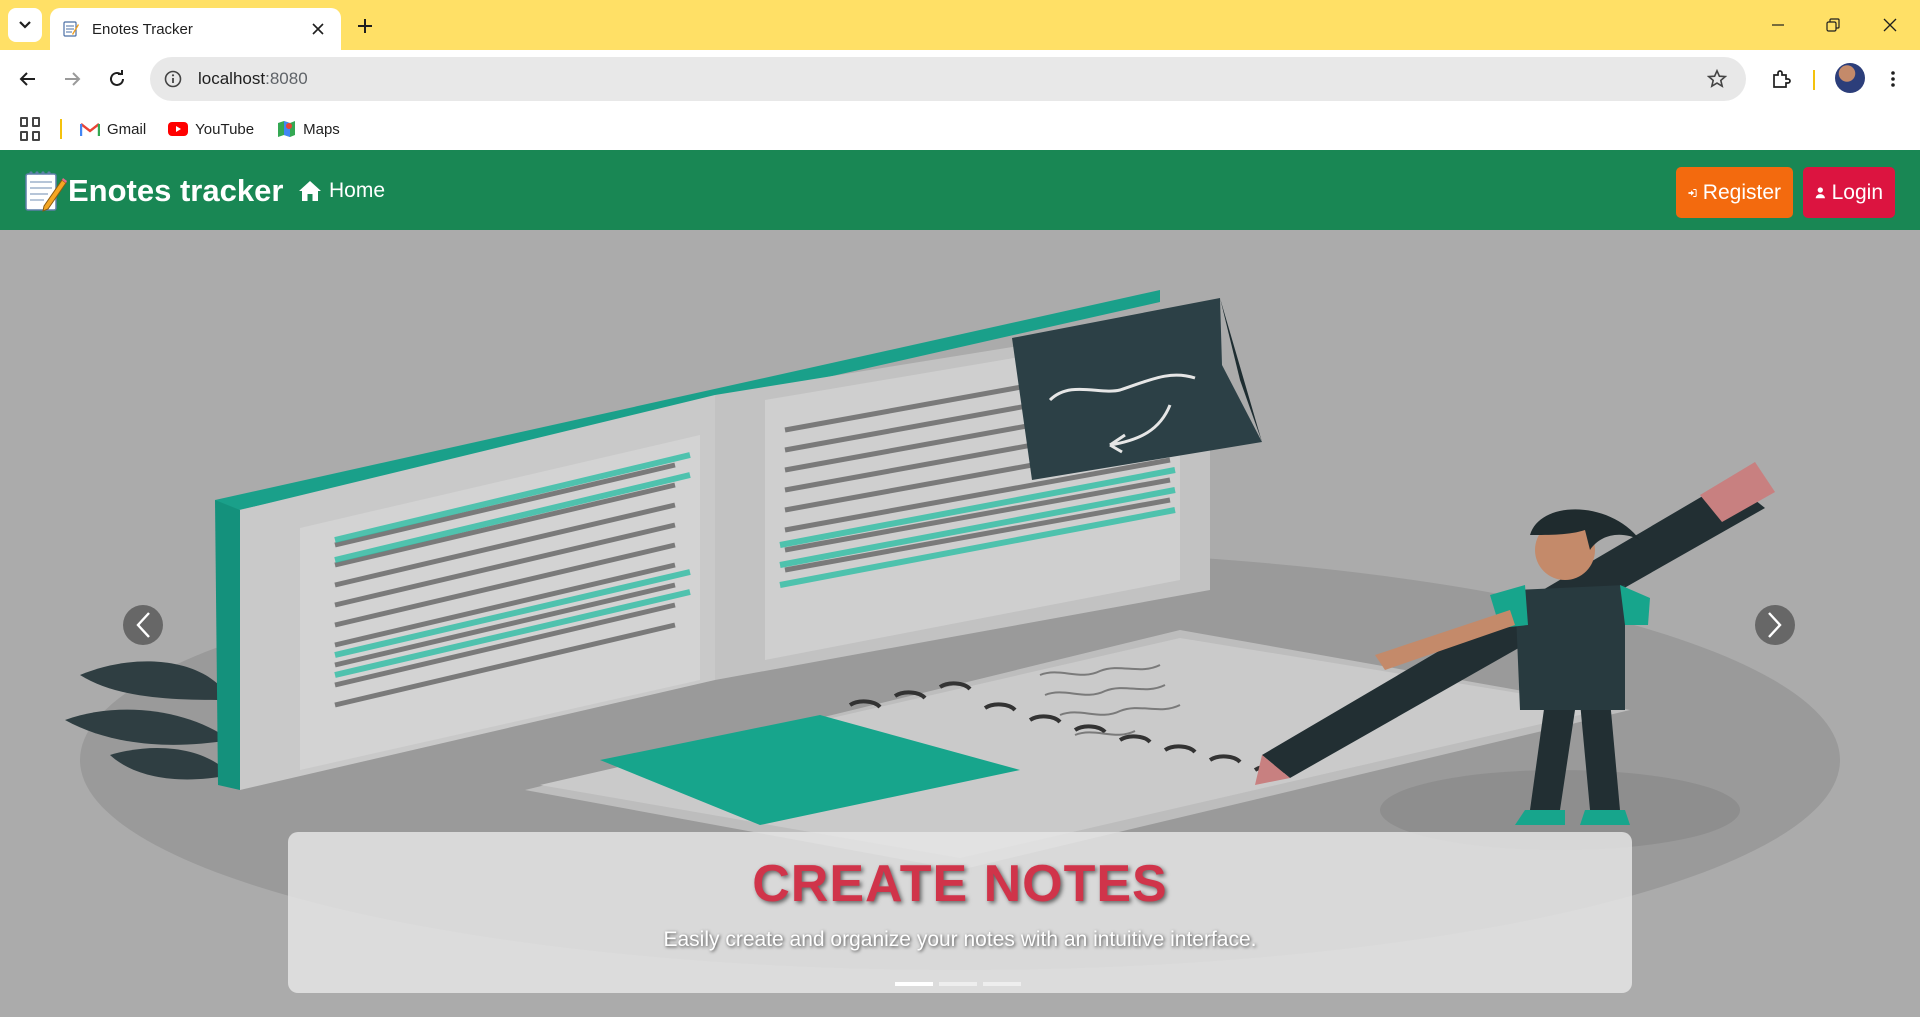 This screenshot has width=1920, height=1017. Describe the element at coordinates (253, 78) in the screenshot. I see `url-text: localhost:8080` at that location.